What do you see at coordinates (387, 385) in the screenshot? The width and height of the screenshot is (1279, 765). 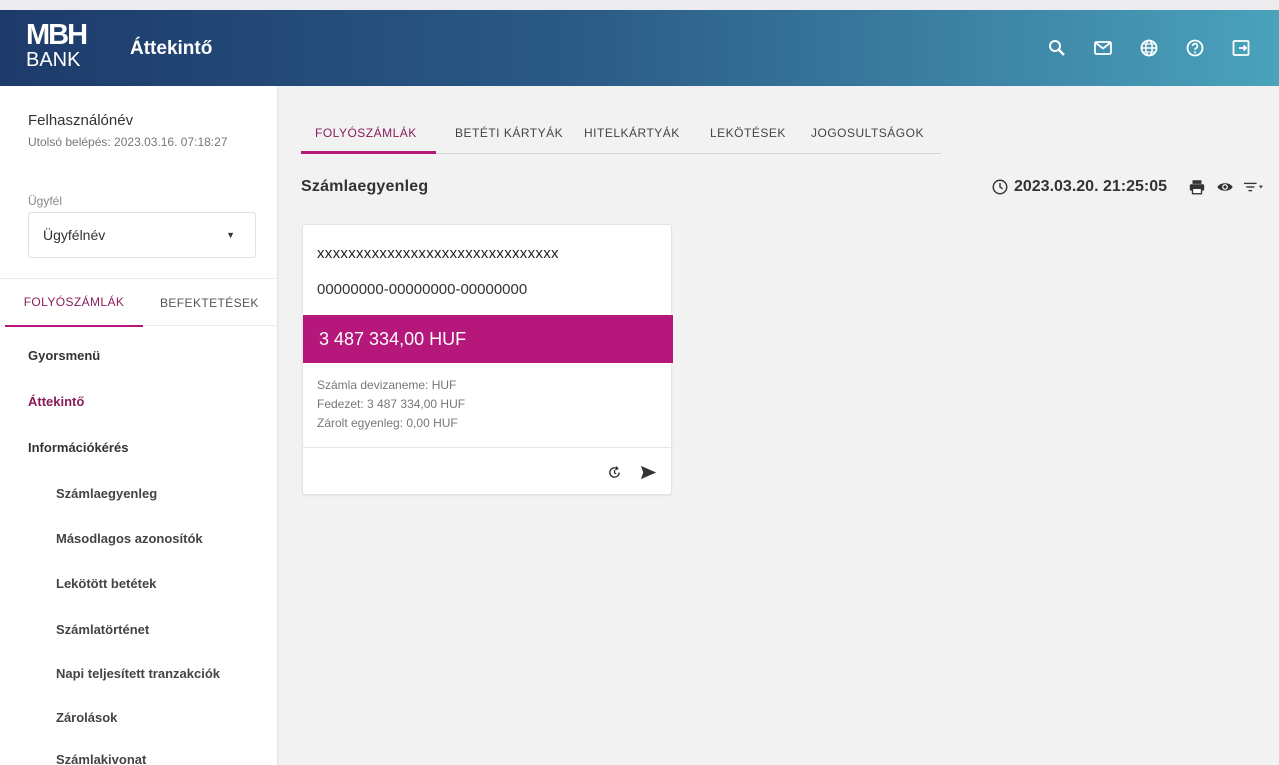 I see `currency-line: Számla devizaneme: HUF` at bounding box center [387, 385].